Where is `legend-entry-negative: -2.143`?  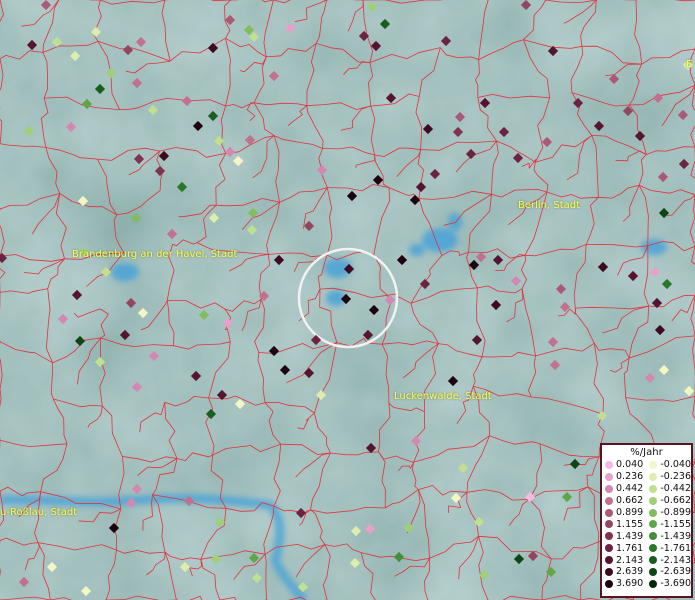
legend-entry-negative: -2.143 is located at coordinates (668, 560).